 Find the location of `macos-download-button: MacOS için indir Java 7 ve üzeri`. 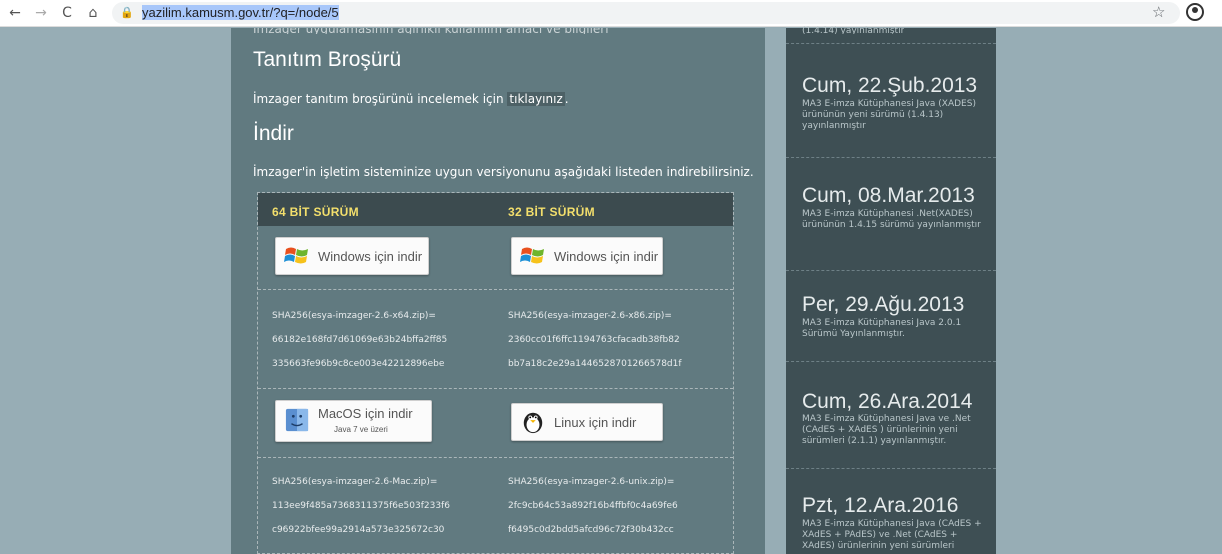

macos-download-button: MacOS için indir Java 7 ve üzeri is located at coordinates (353, 421).